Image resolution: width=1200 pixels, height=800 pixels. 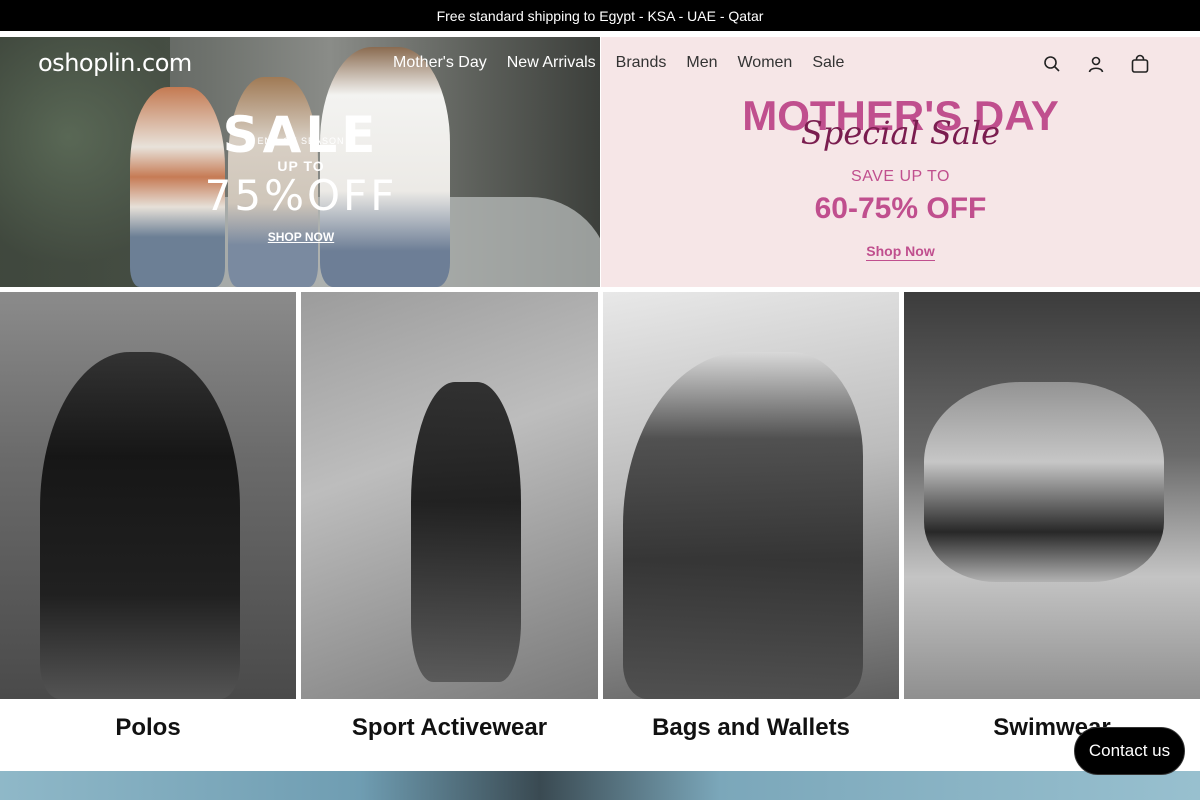 What do you see at coordinates (1129, 751) in the screenshot?
I see `contact-us-button: Contact us` at bounding box center [1129, 751].